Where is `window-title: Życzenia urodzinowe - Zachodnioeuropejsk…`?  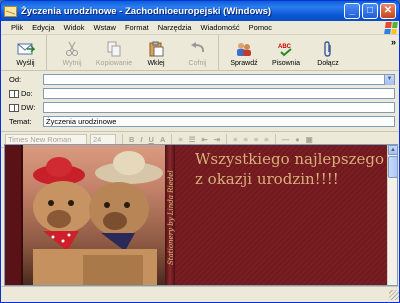 window-title: Życzenia urodzinowe - Zachodnioeuropejsk… is located at coordinates (146, 11).